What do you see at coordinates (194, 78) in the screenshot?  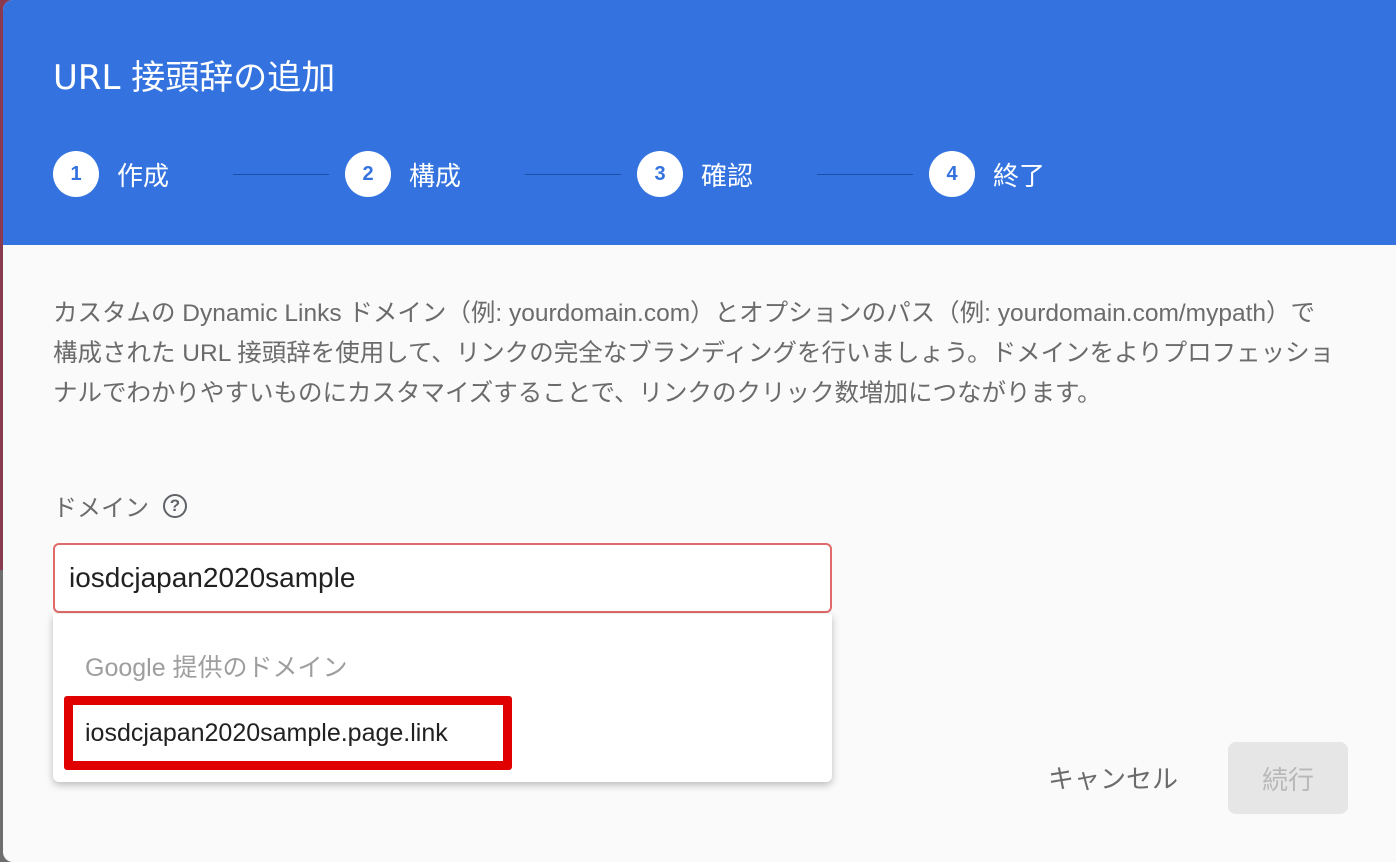 I see `dialog-title: URL 接頭辞の追加` at bounding box center [194, 78].